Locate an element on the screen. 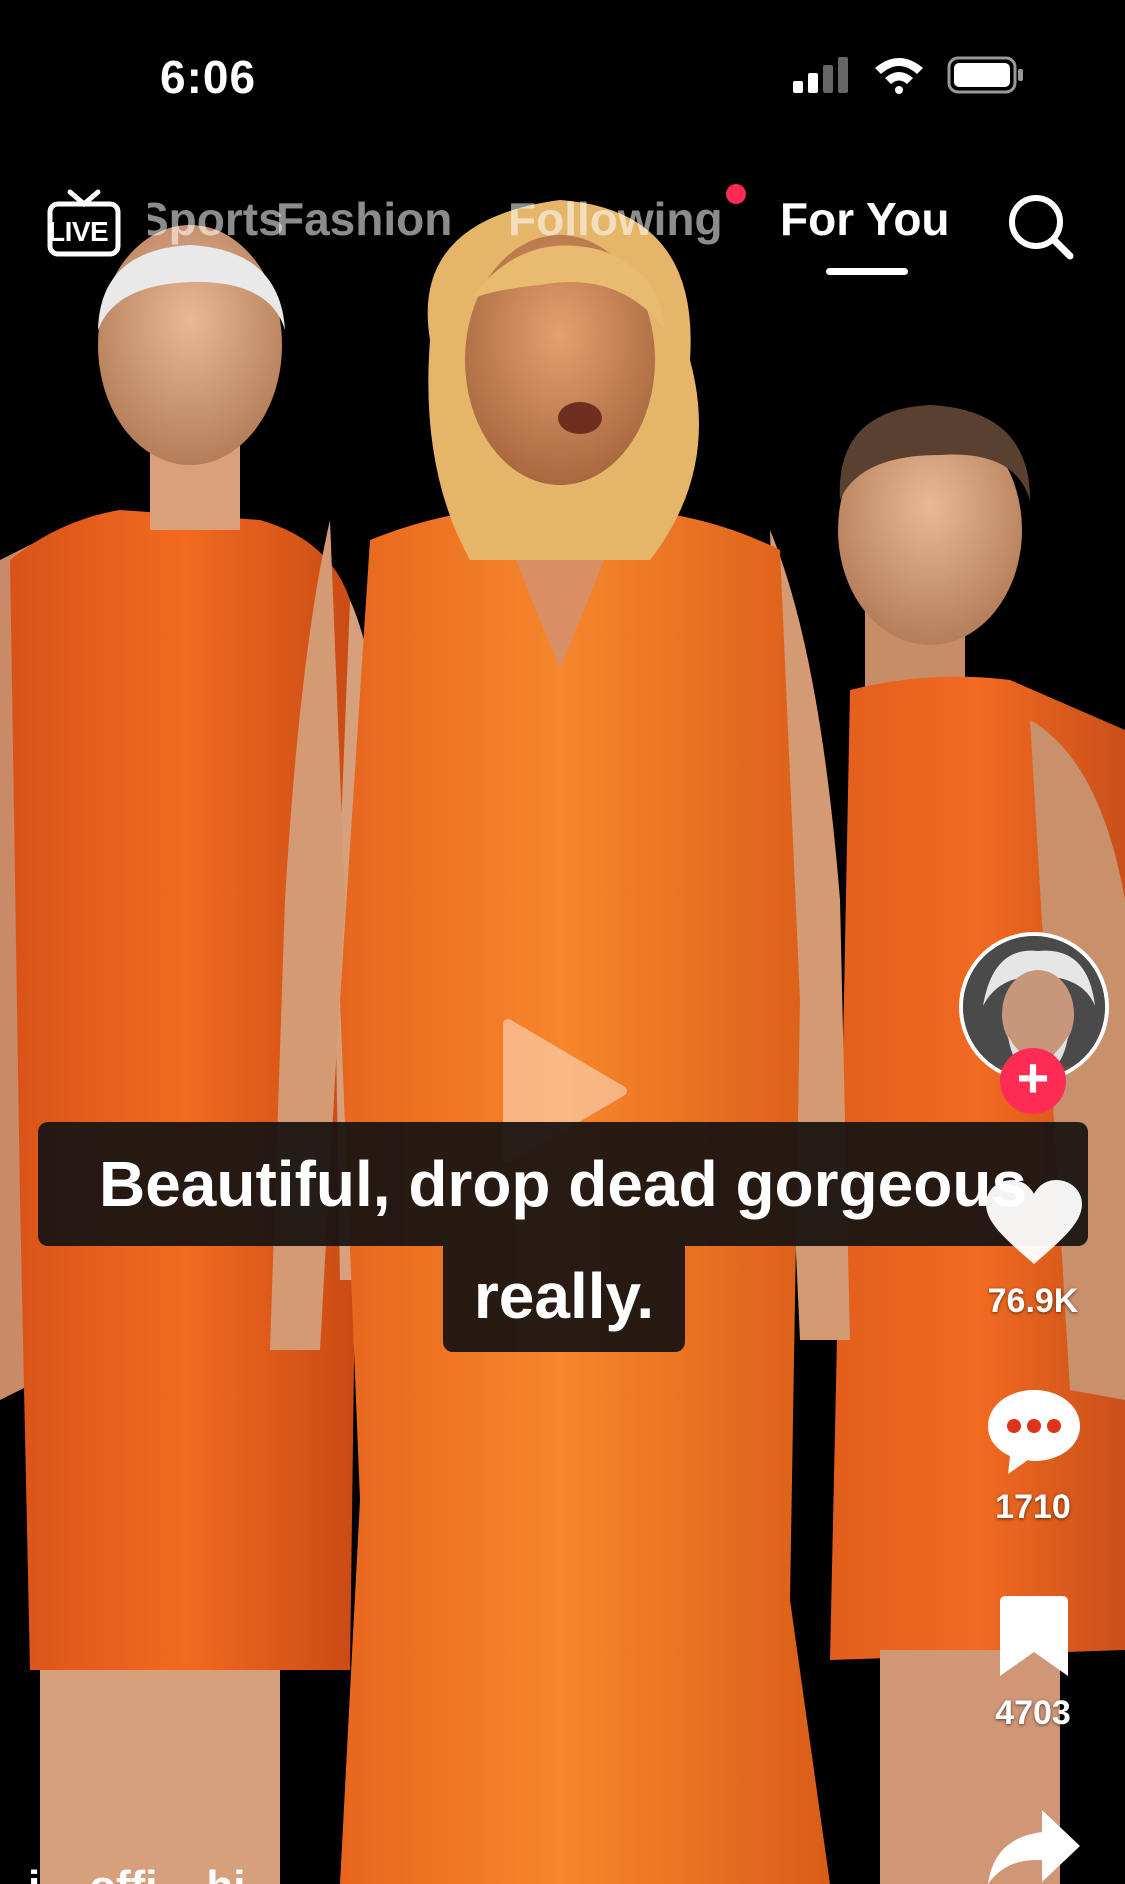  status-icons is located at coordinates (909, 75).